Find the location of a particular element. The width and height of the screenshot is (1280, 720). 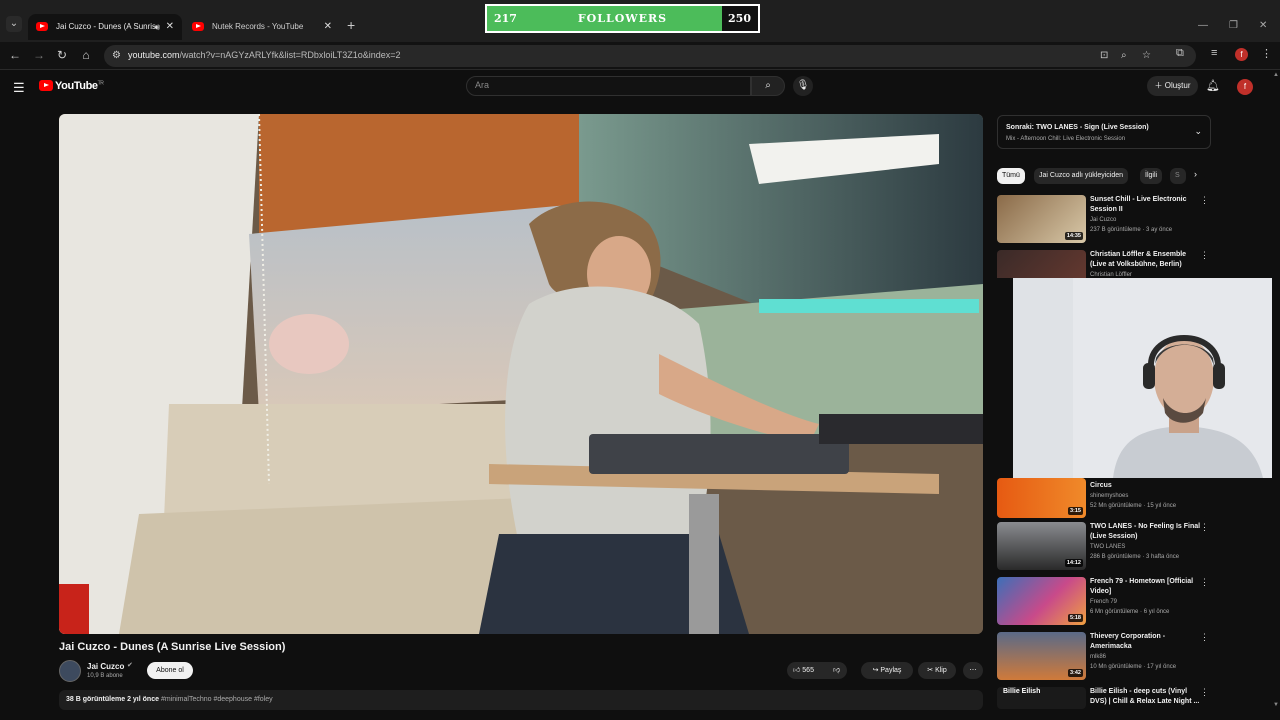

search-box is located at coordinates (608, 86).